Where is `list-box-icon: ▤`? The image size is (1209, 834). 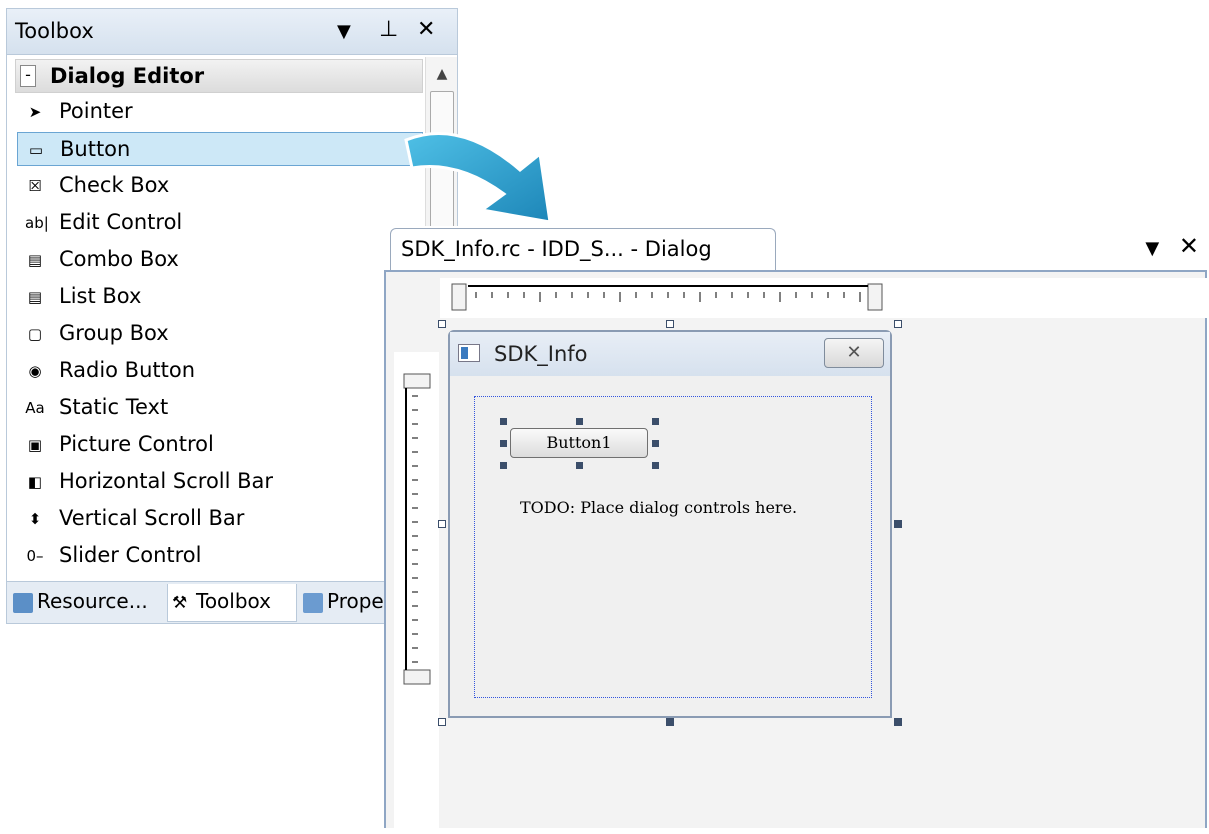
list-box-icon: ▤ is located at coordinates (35, 297).